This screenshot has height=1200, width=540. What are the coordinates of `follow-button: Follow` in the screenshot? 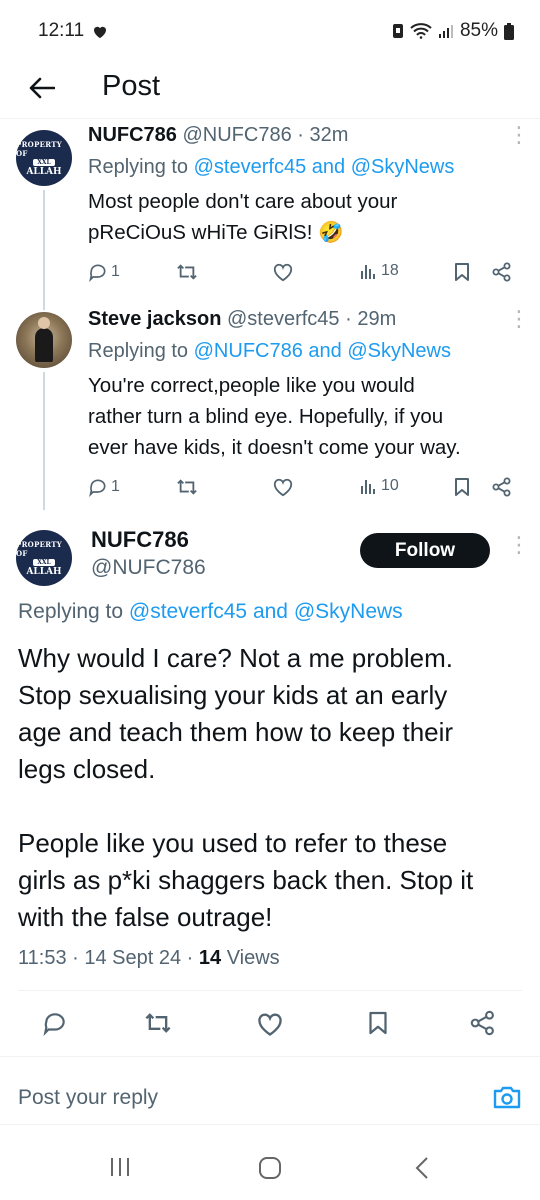 It's located at (425, 550).